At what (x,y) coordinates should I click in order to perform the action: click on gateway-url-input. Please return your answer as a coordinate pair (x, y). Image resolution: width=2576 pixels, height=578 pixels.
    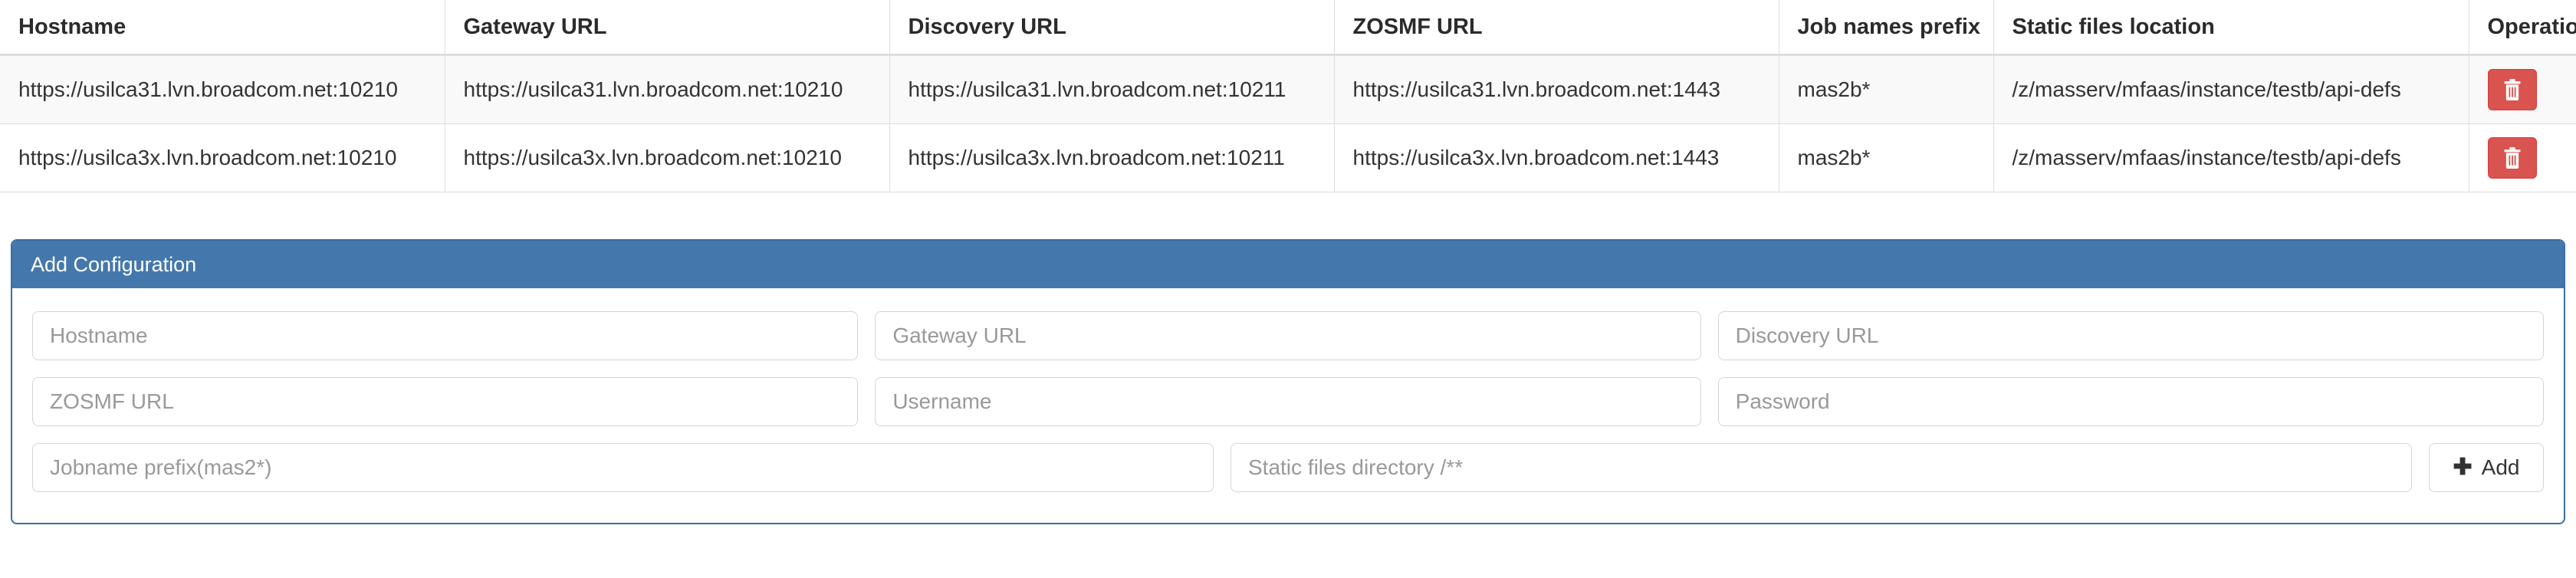
    Looking at the image, I should click on (1288, 335).